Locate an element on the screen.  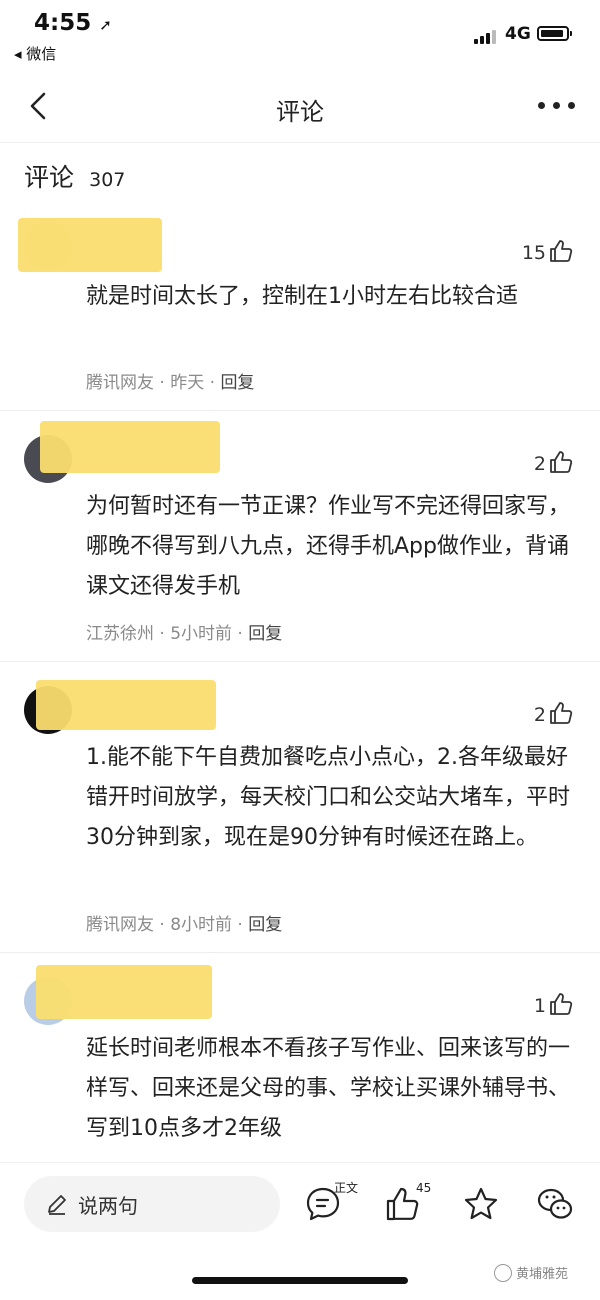
watermark-logo-icon is located at coordinates (503, 1272).